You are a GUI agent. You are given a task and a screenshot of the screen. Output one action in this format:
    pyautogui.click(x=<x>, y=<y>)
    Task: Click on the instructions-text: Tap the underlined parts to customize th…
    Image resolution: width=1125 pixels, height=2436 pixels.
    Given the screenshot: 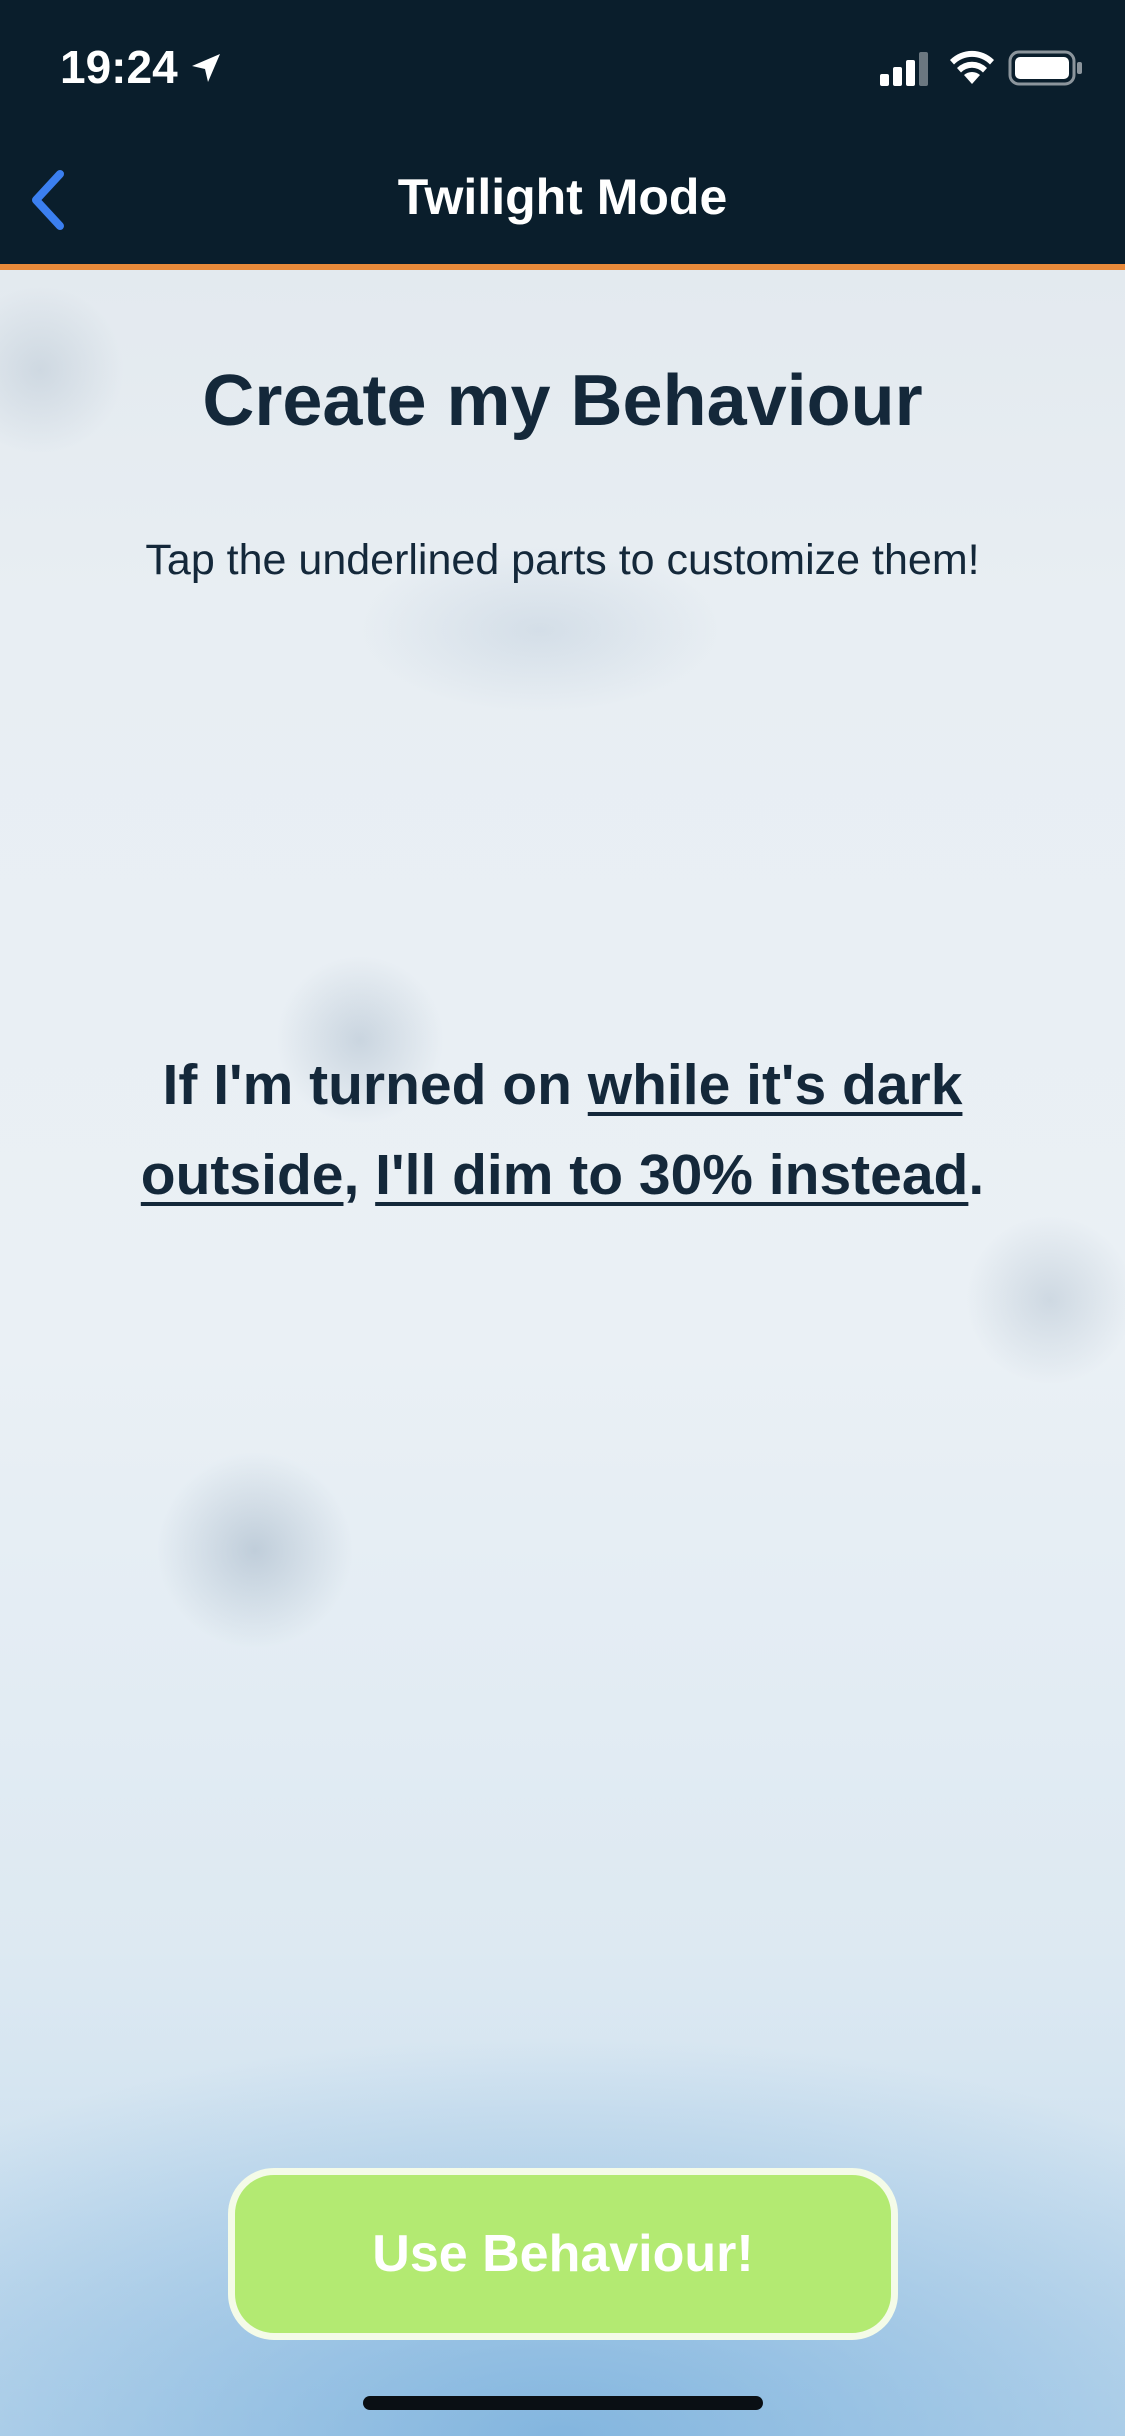 What is the action you would take?
    pyautogui.click(x=562, y=560)
    